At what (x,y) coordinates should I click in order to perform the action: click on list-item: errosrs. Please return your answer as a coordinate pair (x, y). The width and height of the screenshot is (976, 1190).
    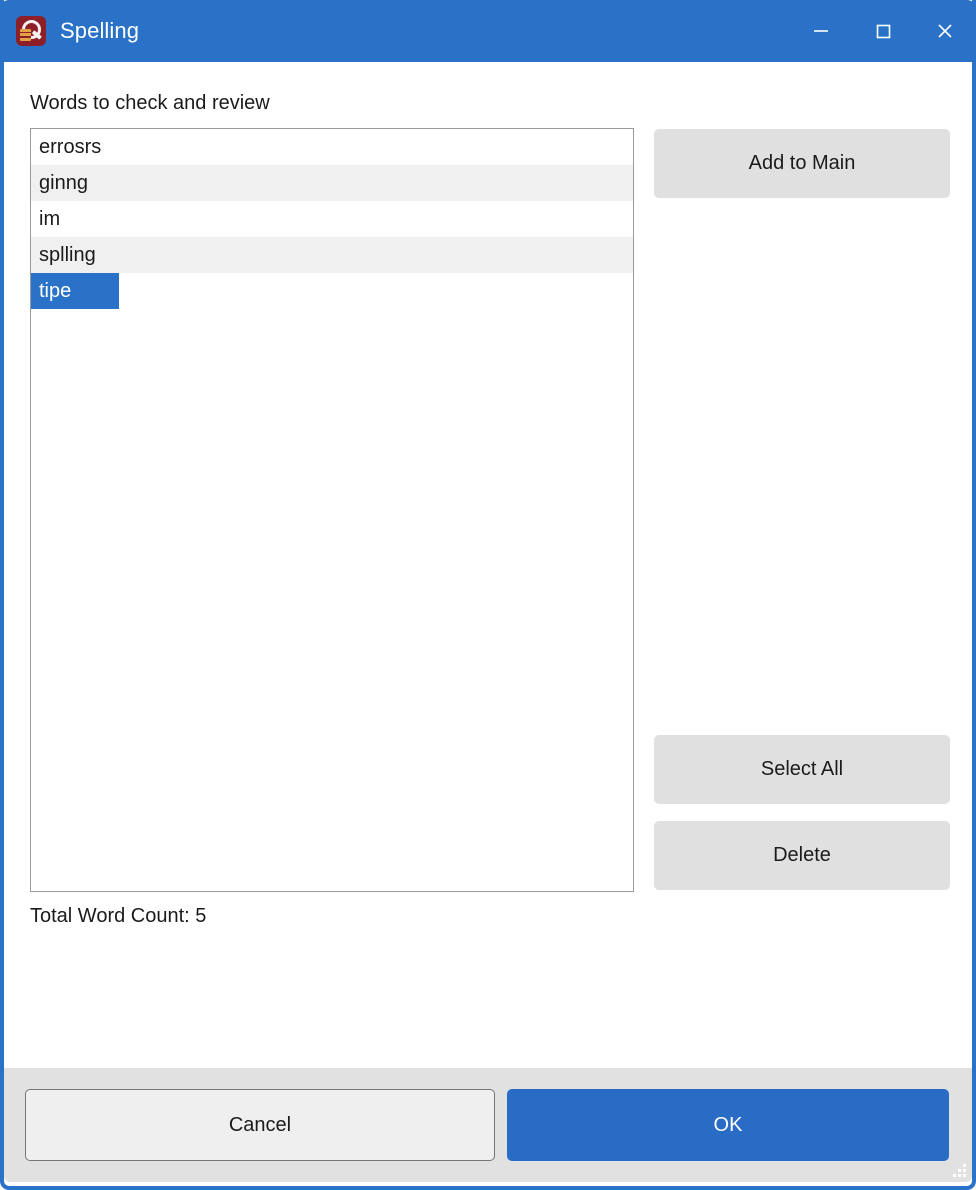
    Looking at the image, I should click on (332, 147).